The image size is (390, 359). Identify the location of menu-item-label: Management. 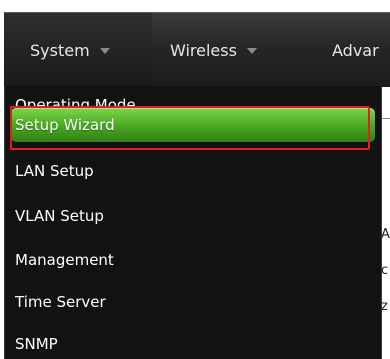
(64, 260).